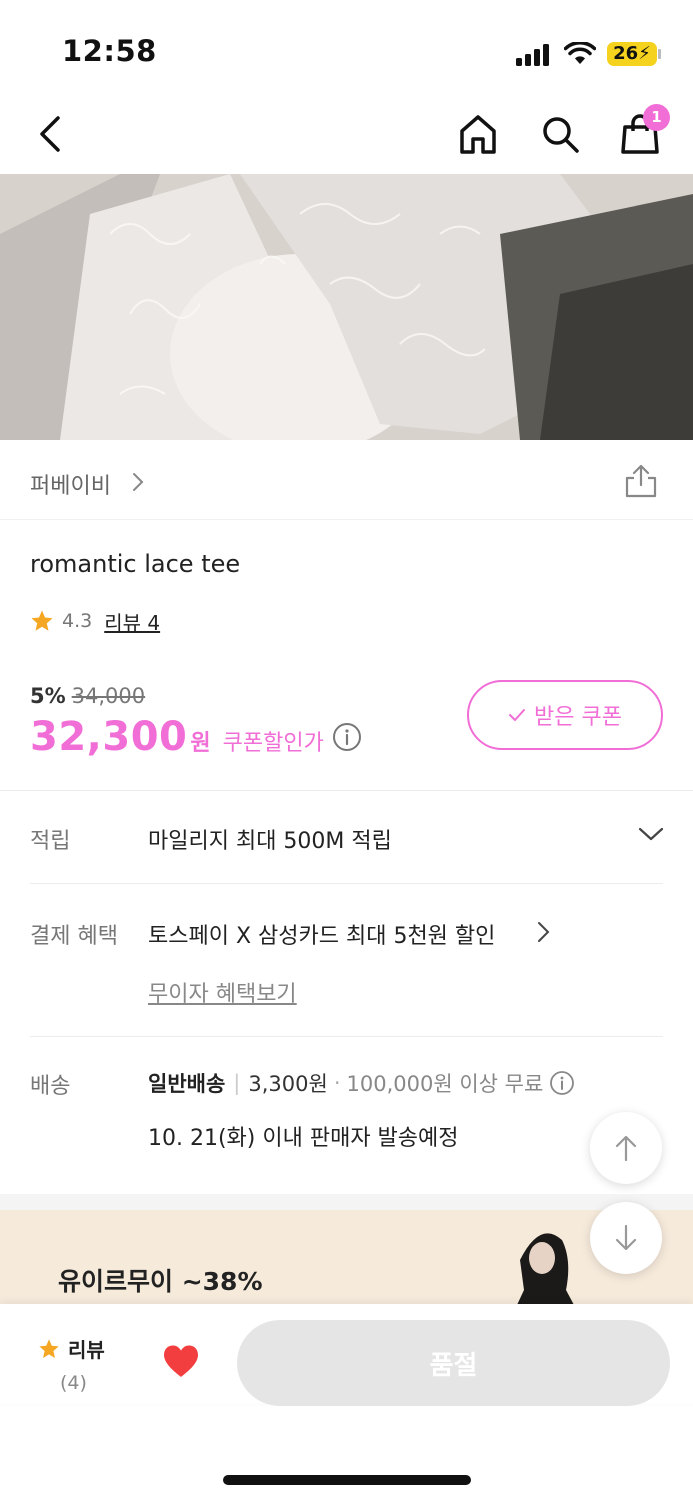 This screenshot has width=693, height=1500. Describe the element at coordinates (626, 53) in the screenshot. I see `battery-level: 26` at that location.